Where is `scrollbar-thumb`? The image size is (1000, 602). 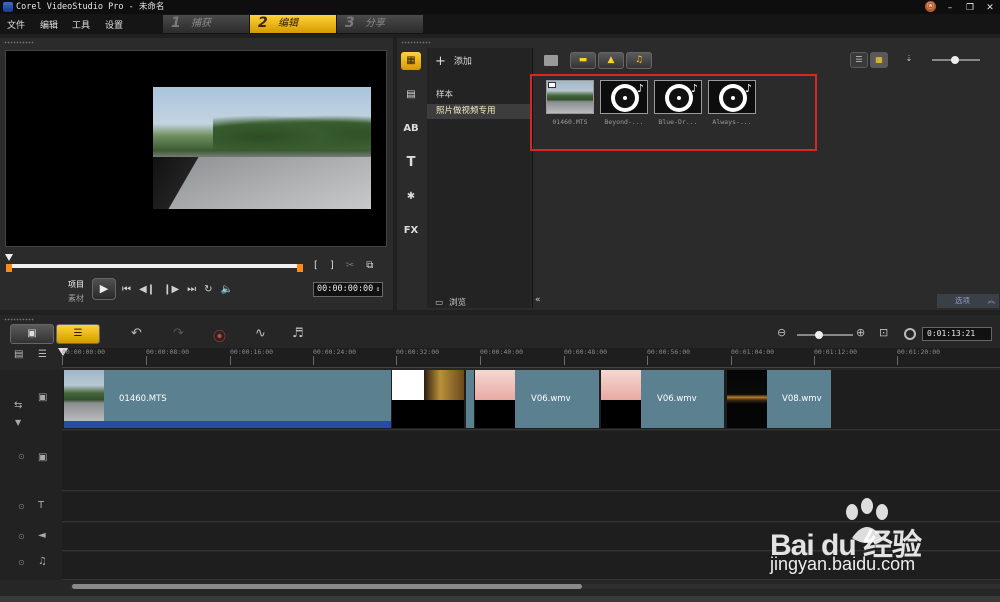
scrollbar-thumb is located at coordinates (327, 586).